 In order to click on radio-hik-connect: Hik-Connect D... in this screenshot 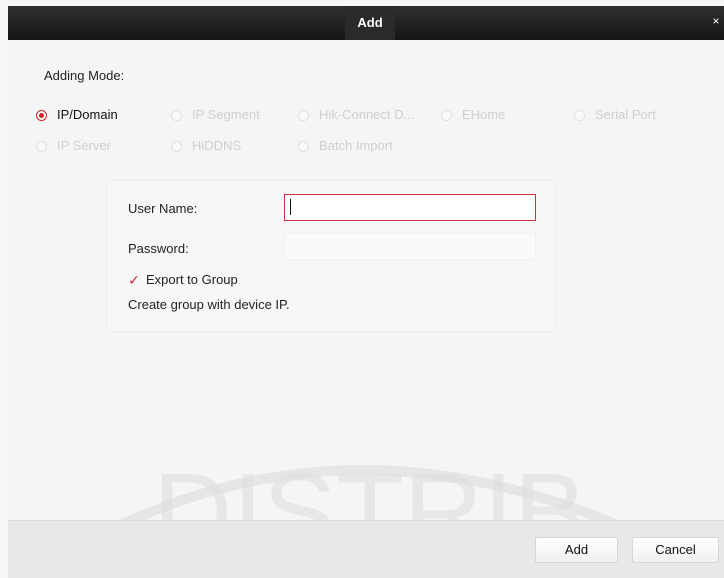, I will do `click(356, 115)`.